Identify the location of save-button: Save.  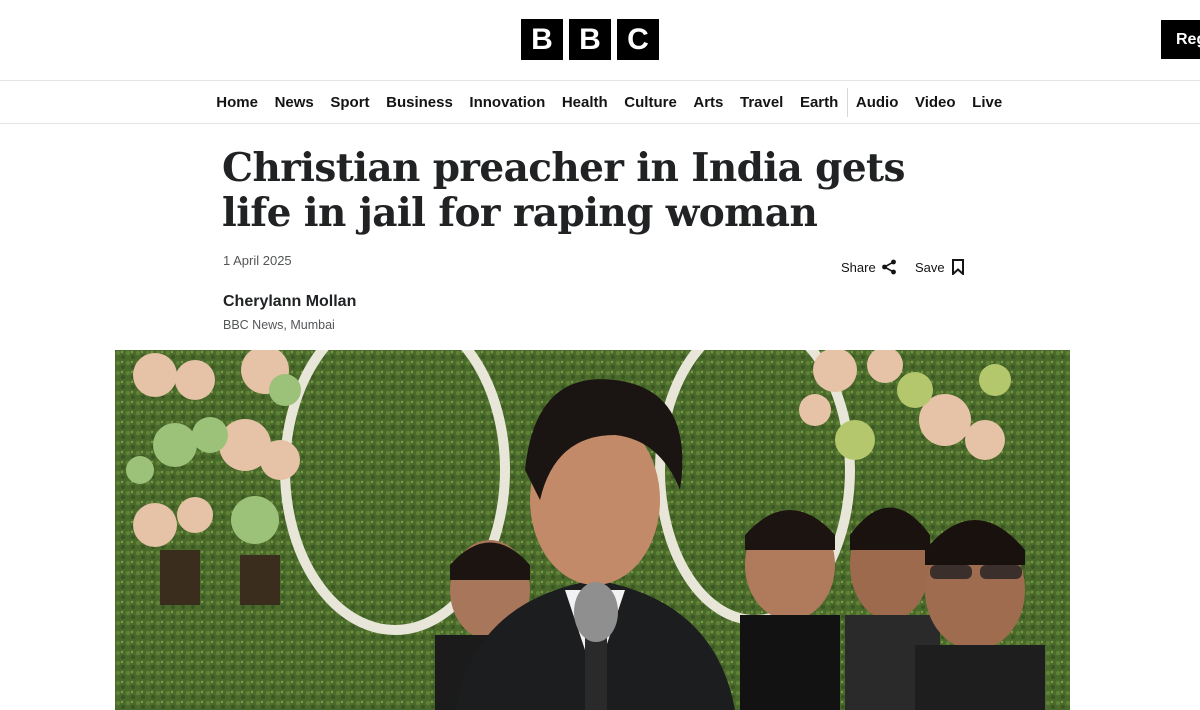
(939, 267).